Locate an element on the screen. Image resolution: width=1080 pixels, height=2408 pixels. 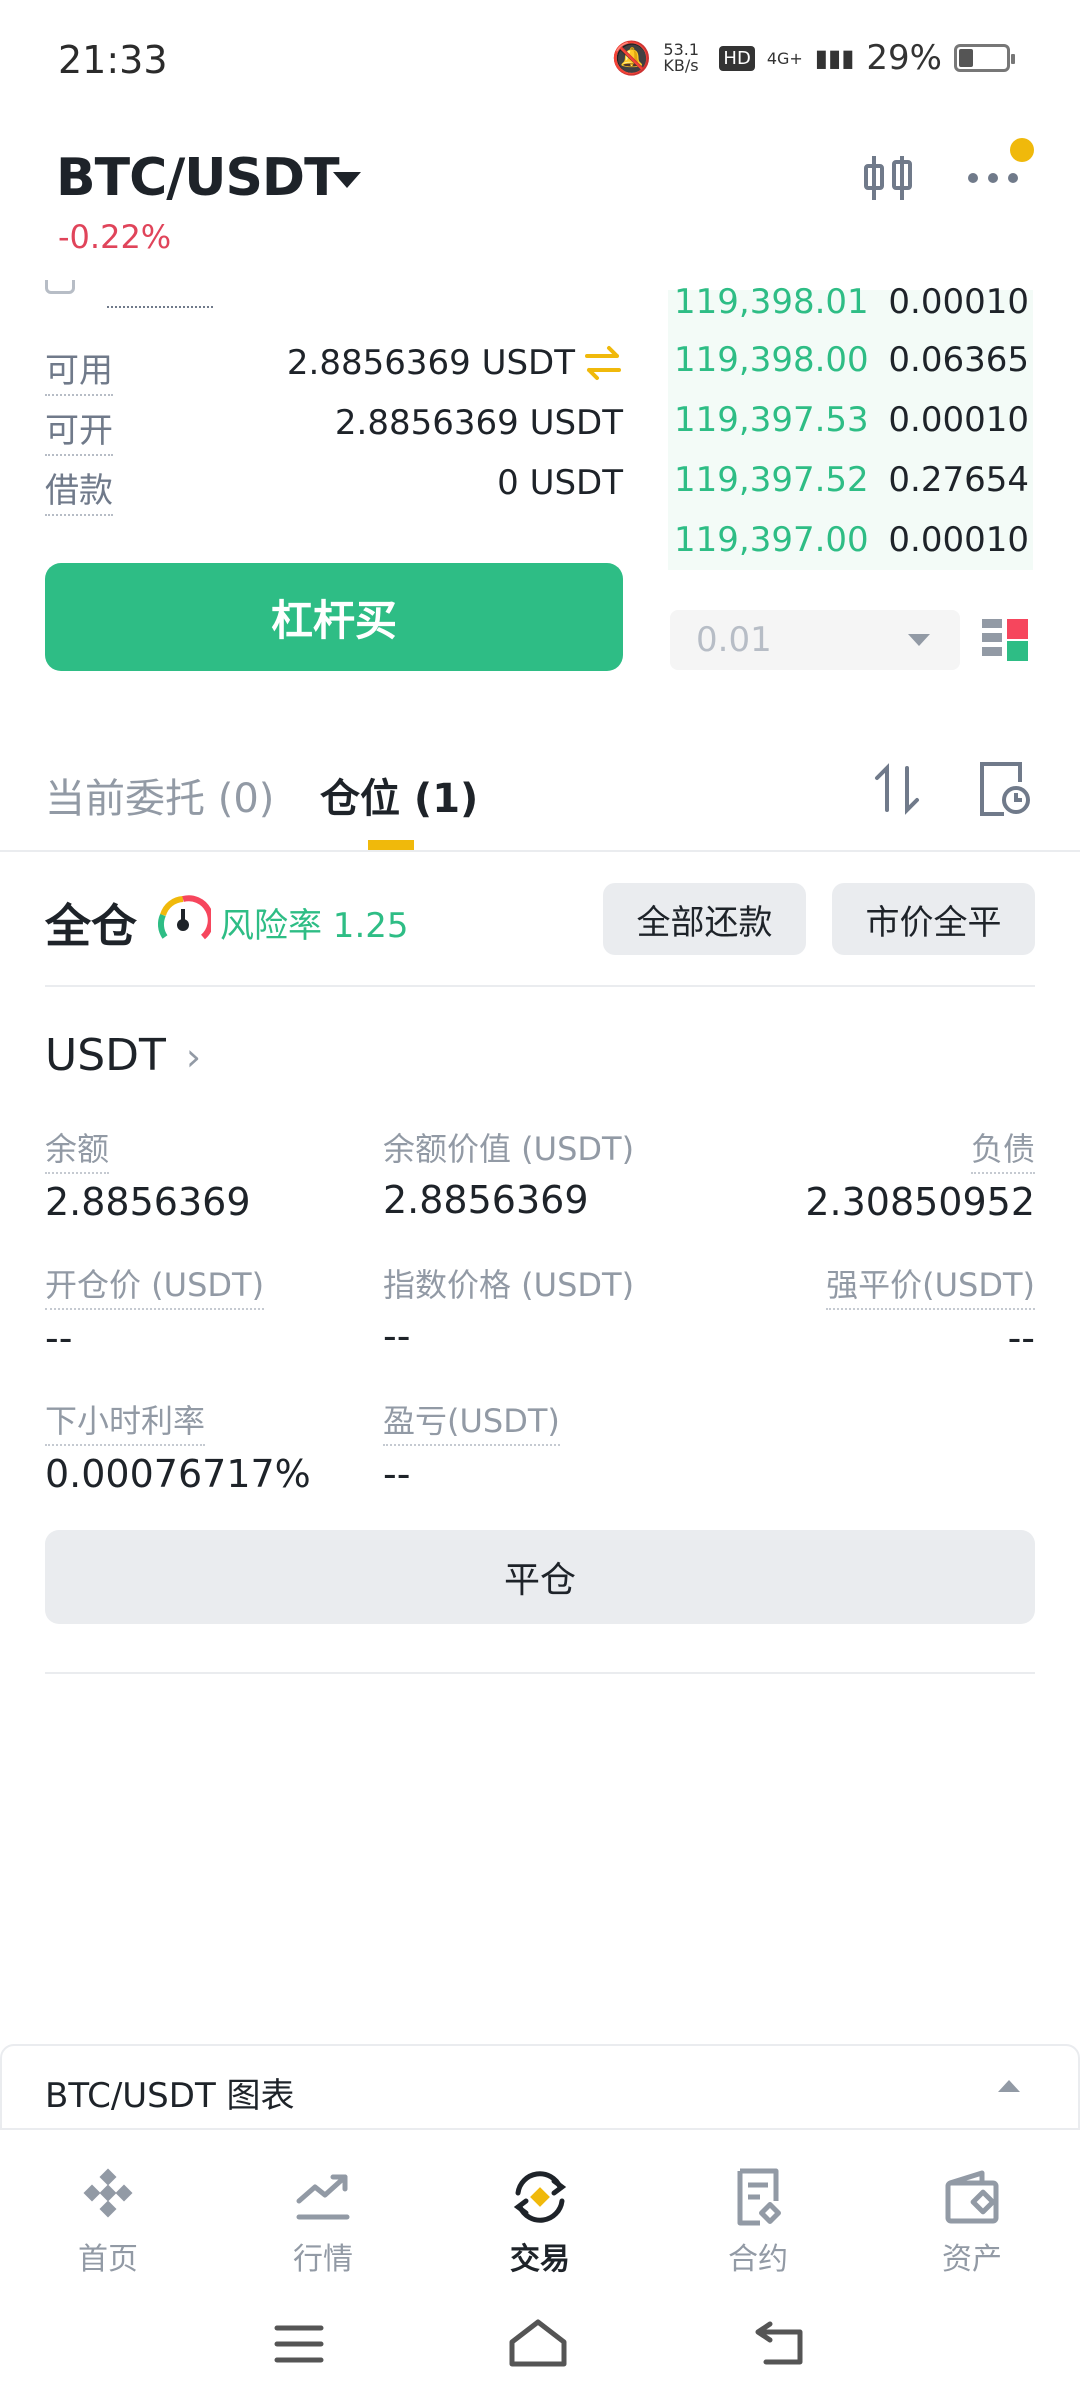
status-time: 21:33 is located at coordinates (113, 60).